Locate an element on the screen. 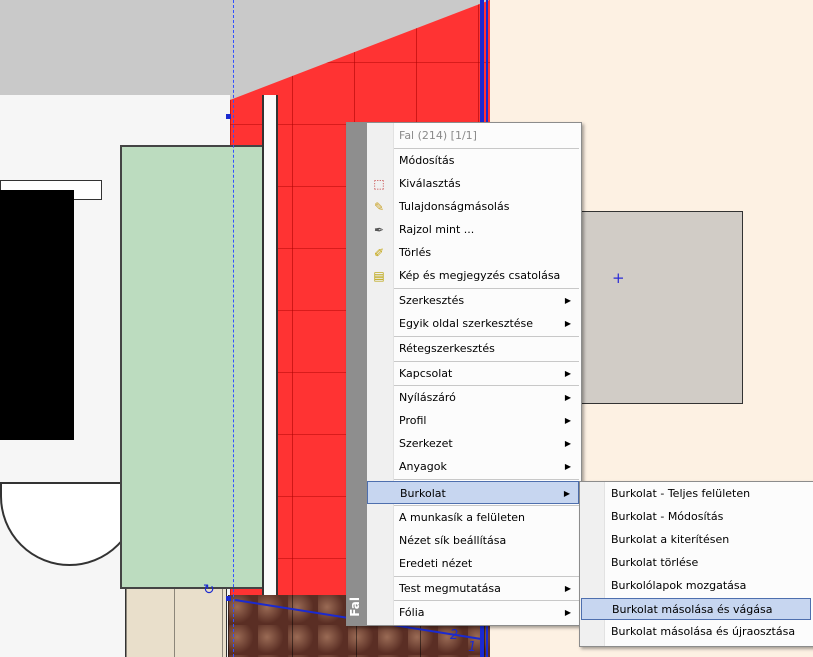  submenu-item-modositas: Burkolat - Módosítás is located at coordinates (696, 517).